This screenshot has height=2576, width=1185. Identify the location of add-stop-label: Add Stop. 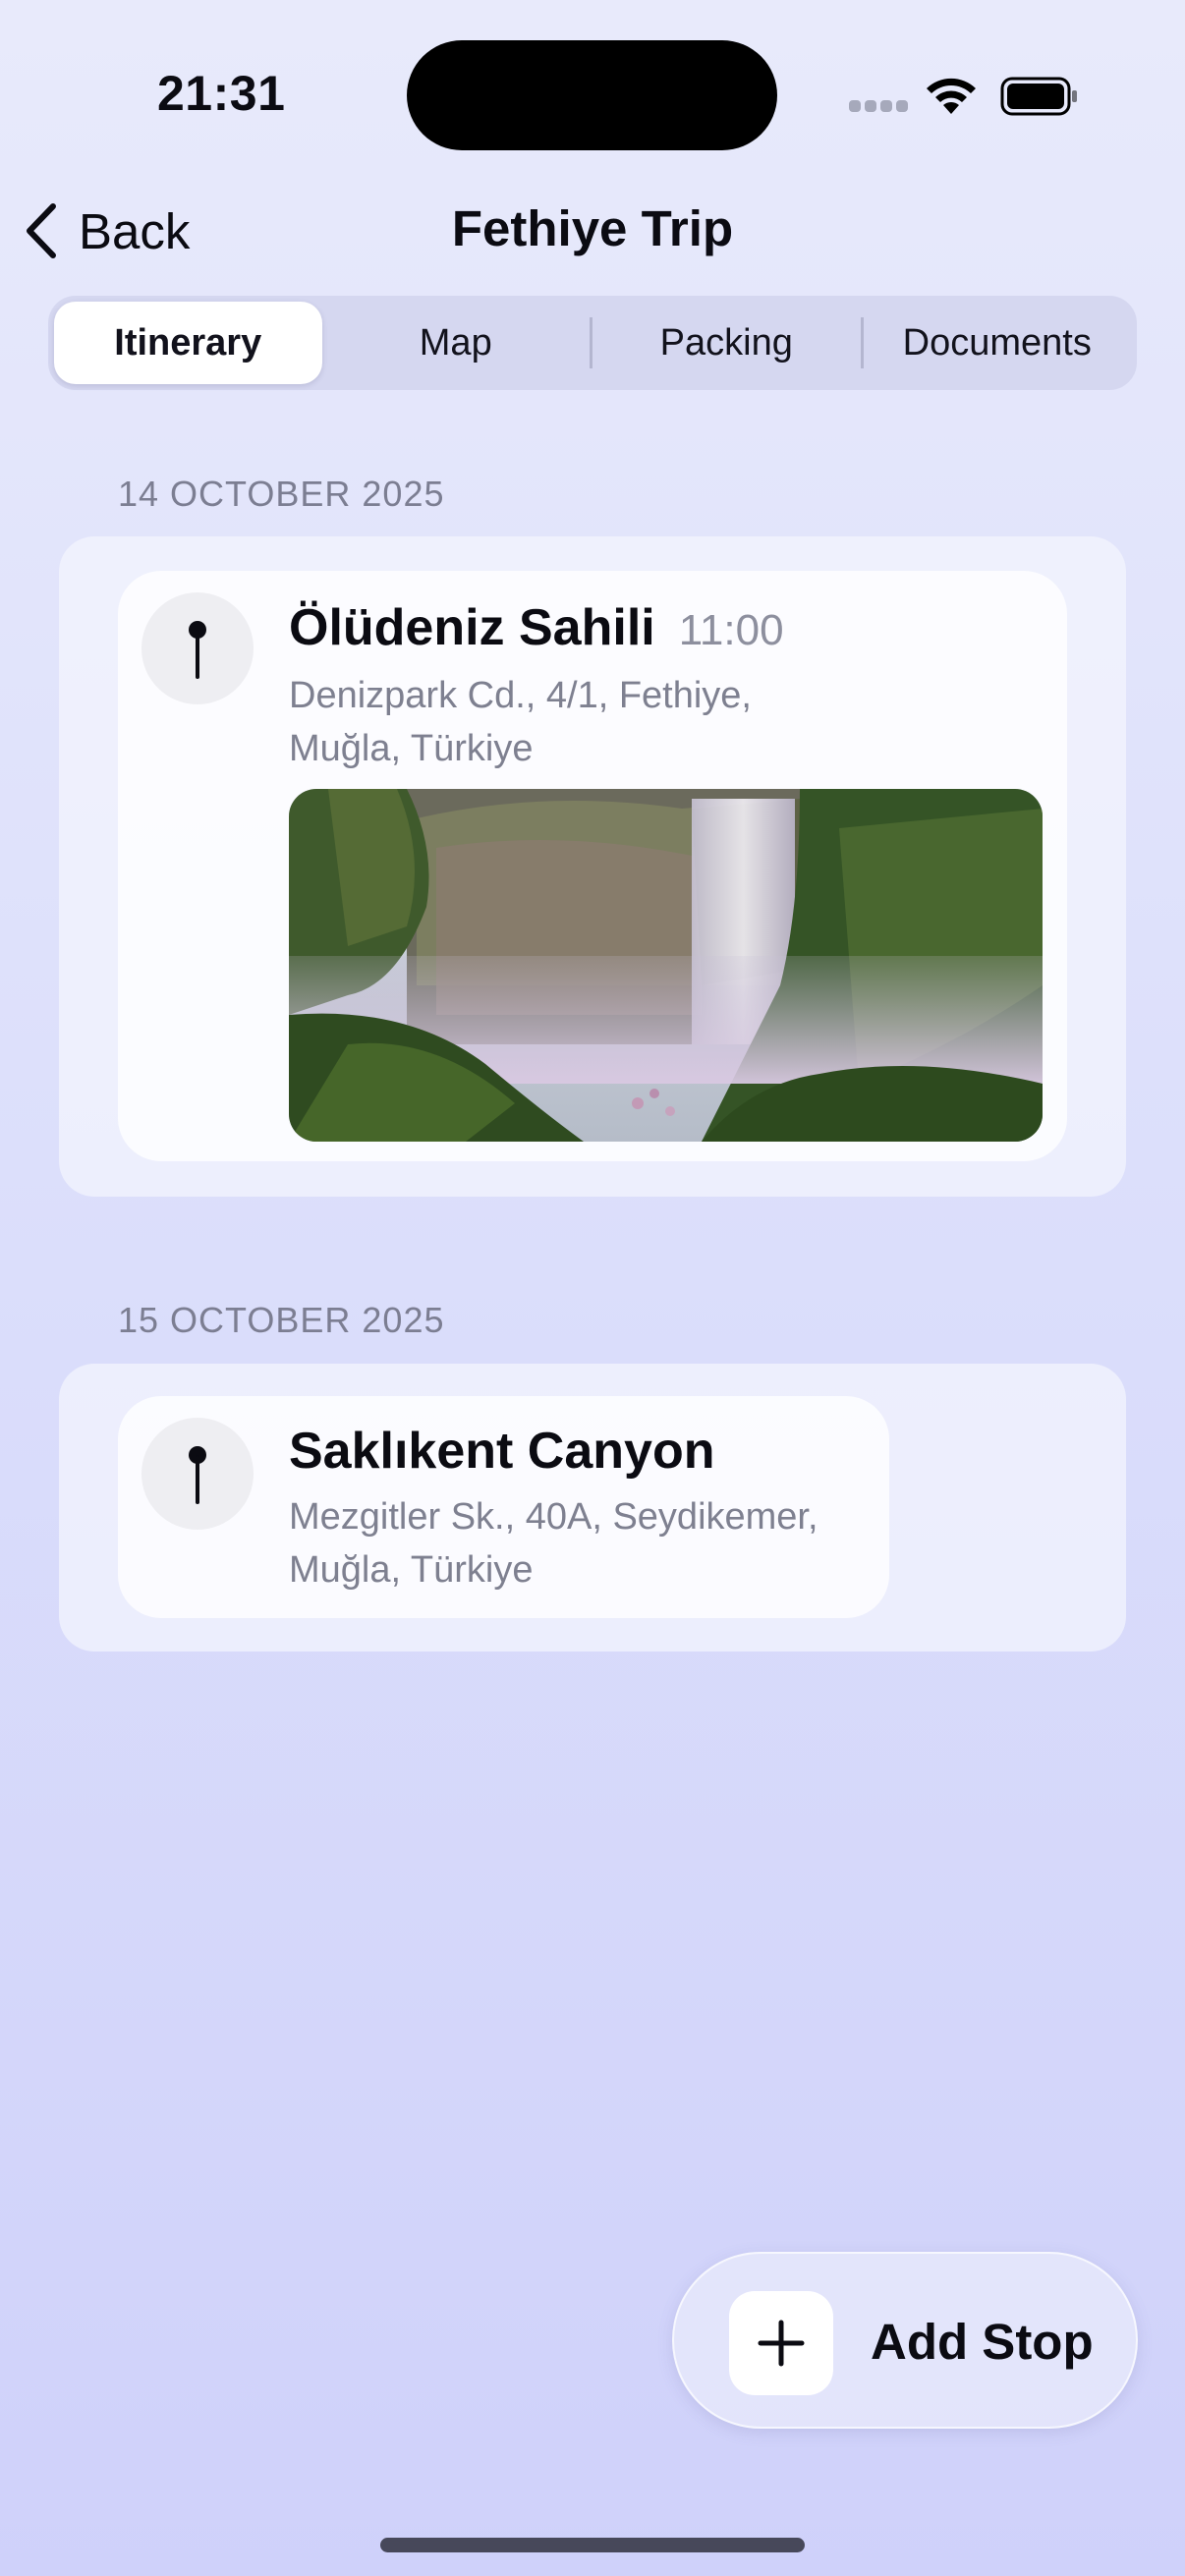
(983, 2342).